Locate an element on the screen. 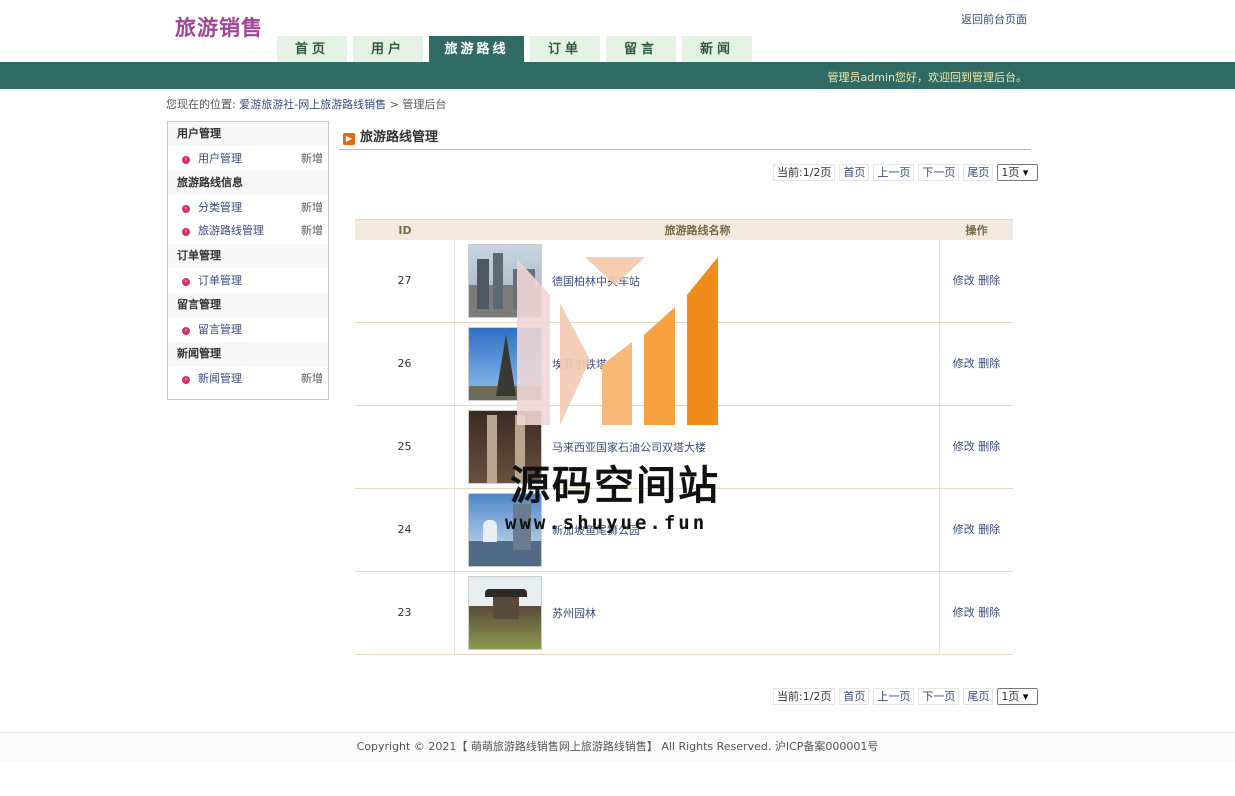 The width and height of the screenshot is (1235, 796). breadcrumb-current: 管理后台 is located at coordinates (424, 104).